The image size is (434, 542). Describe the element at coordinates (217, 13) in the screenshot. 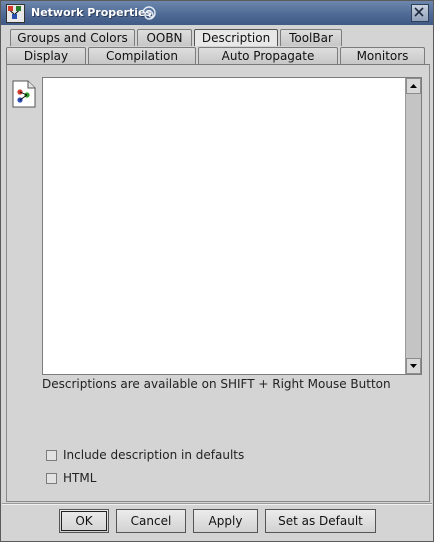

I see `title-bar: Network Properties` at that location.